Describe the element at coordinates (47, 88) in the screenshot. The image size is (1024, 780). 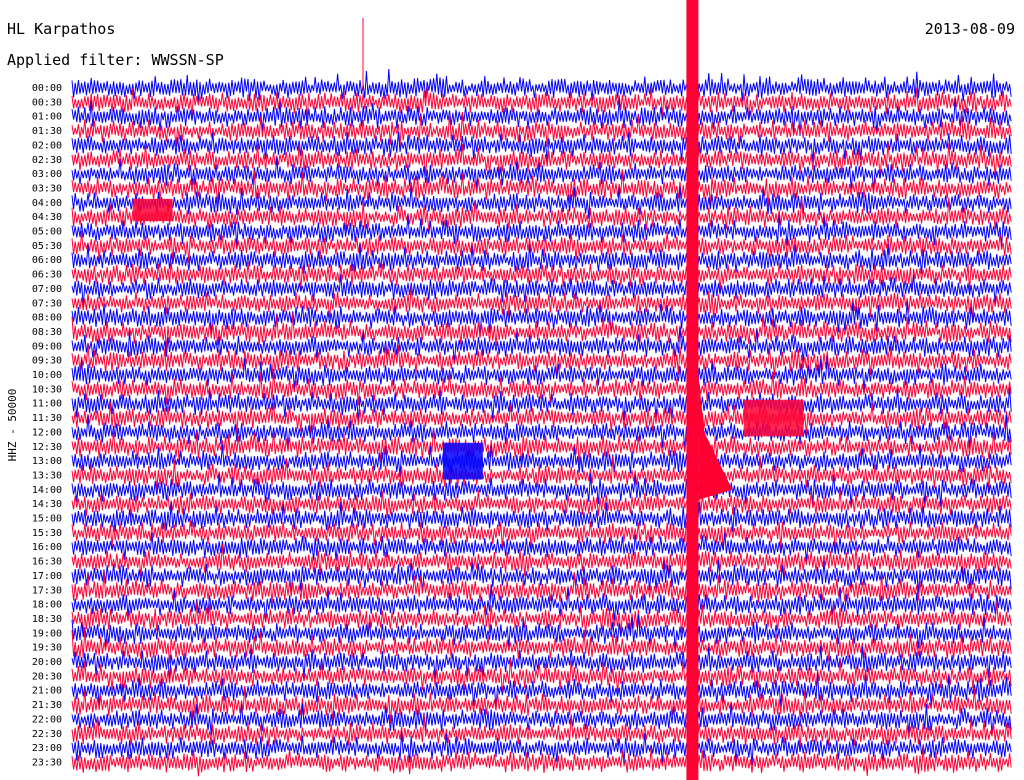
I see `row-time-label: 00:00` at that location.